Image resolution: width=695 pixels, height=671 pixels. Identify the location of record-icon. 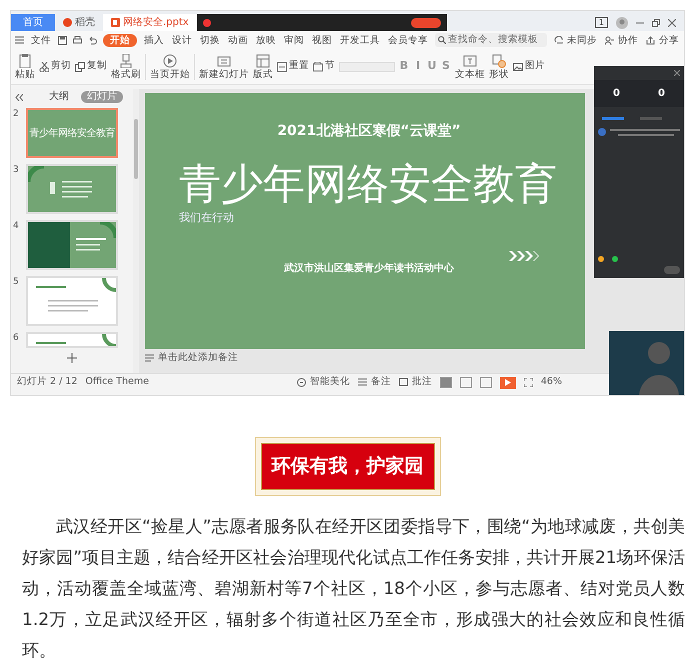
(206, 22).